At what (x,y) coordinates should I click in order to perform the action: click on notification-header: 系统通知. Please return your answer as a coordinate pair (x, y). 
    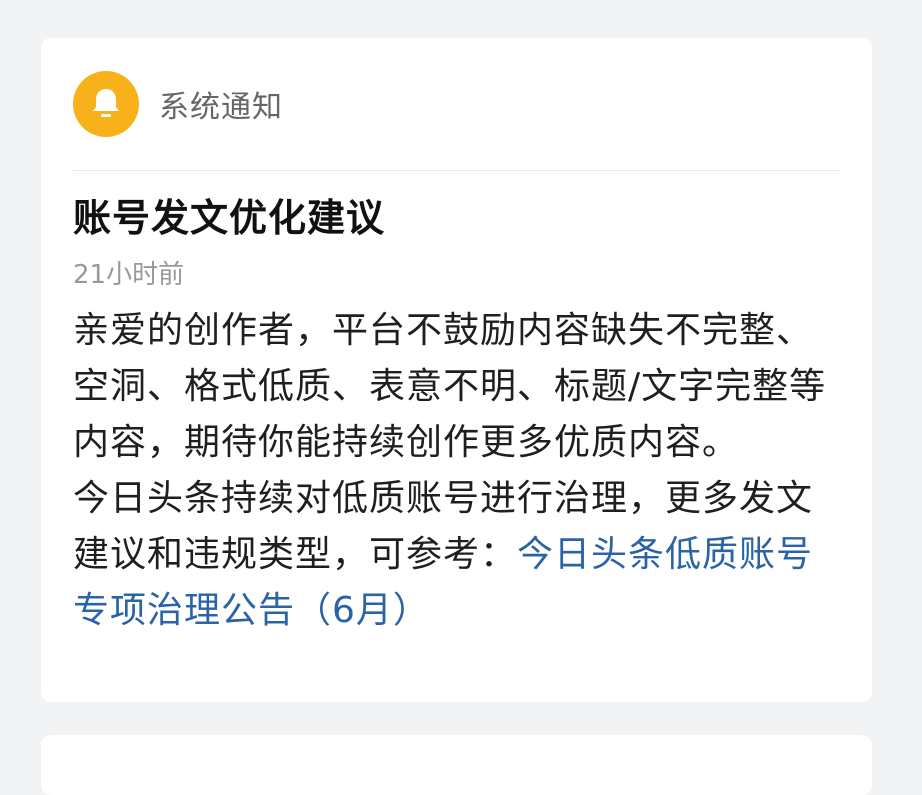
    Looking at the image, I should click on (456, 104).